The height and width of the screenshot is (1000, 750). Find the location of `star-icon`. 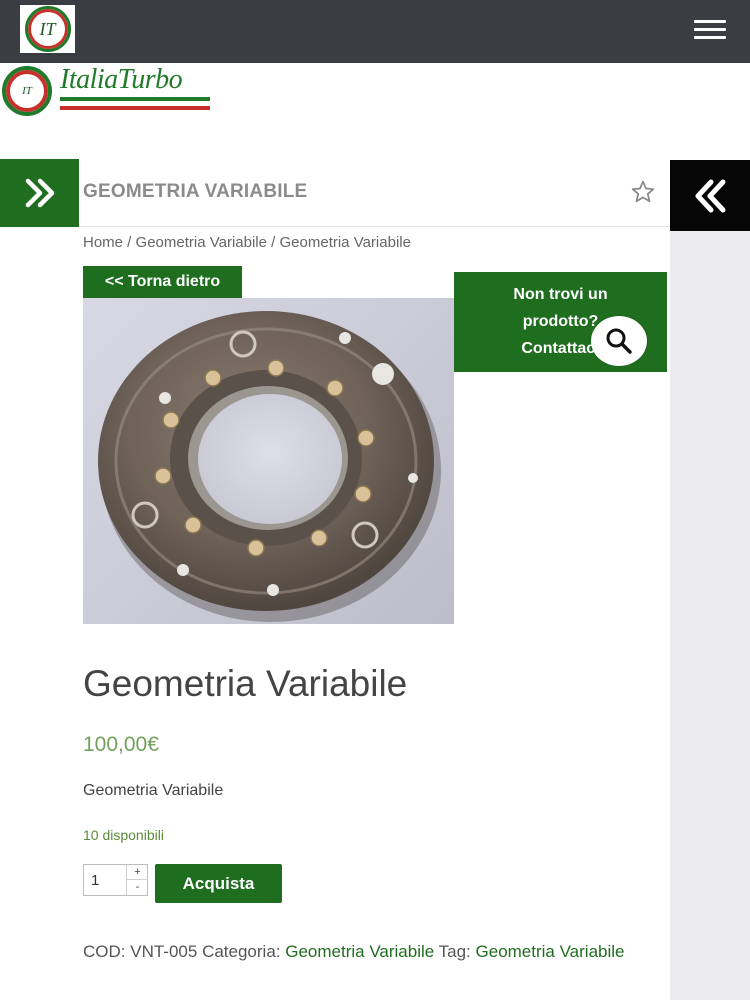

star-icon is located at coordinates (643, 192).